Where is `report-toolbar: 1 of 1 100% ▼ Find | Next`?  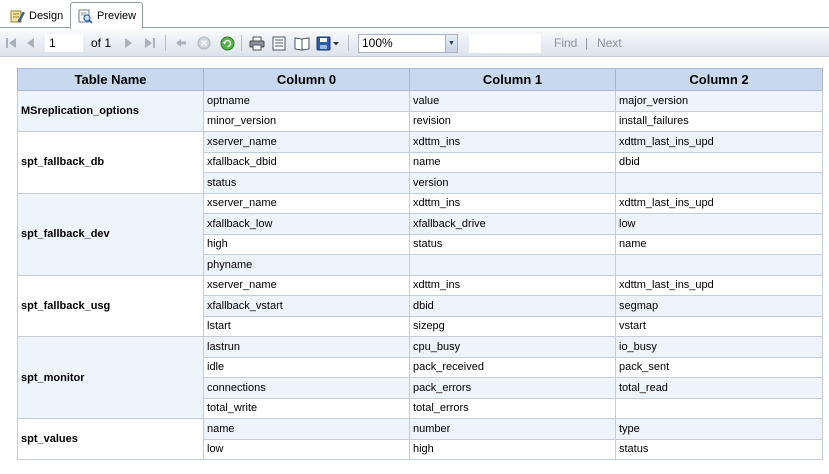 report-toolbar: 1 of 1 100% ▼ Find | Next is located at coordinates (414, 43).